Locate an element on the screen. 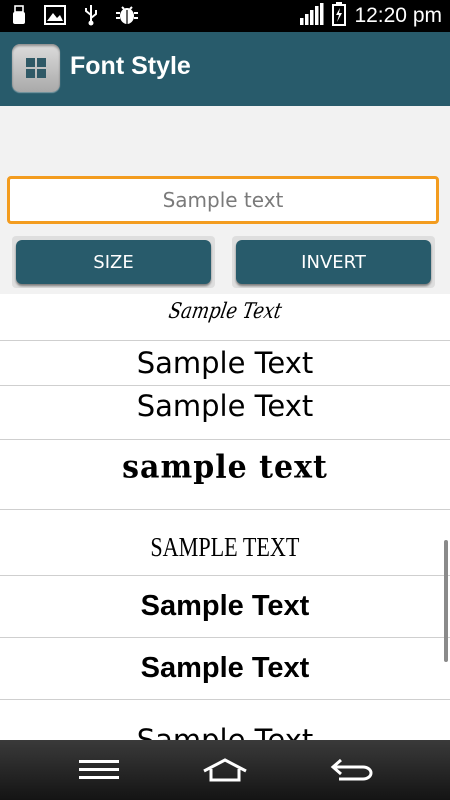 Image resolution: width=450 pixels, height=800 pixels. font-item-bold-1: Sample Text is located at coordinates (225, 607).